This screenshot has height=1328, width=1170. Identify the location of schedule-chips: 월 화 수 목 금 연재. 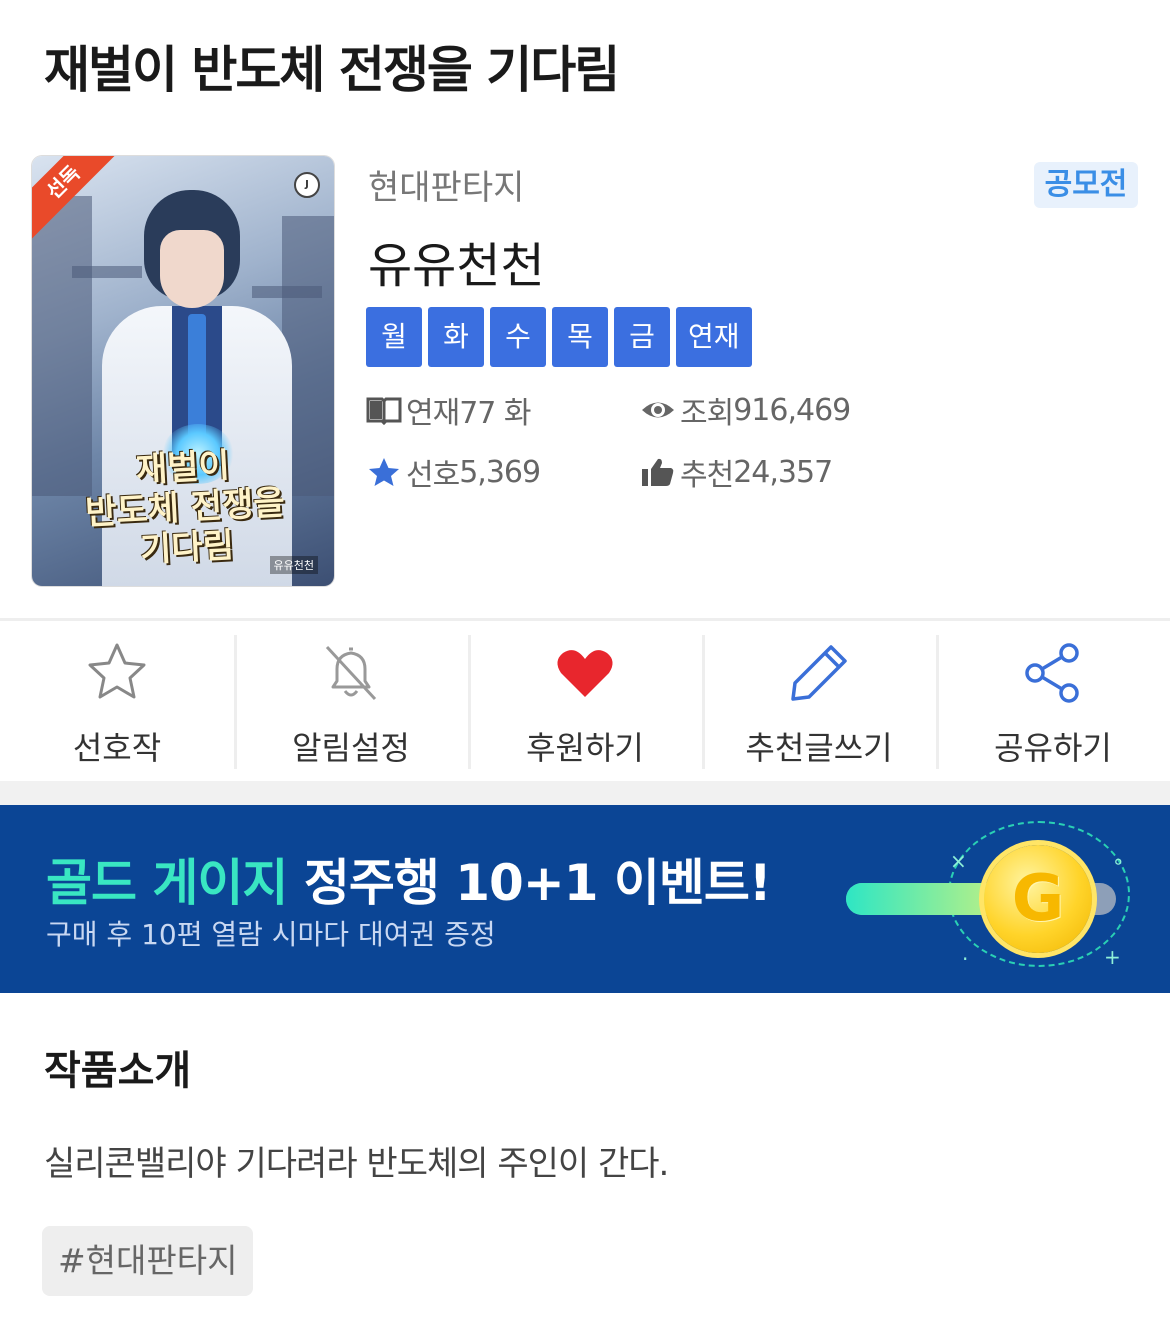
(559, 337).